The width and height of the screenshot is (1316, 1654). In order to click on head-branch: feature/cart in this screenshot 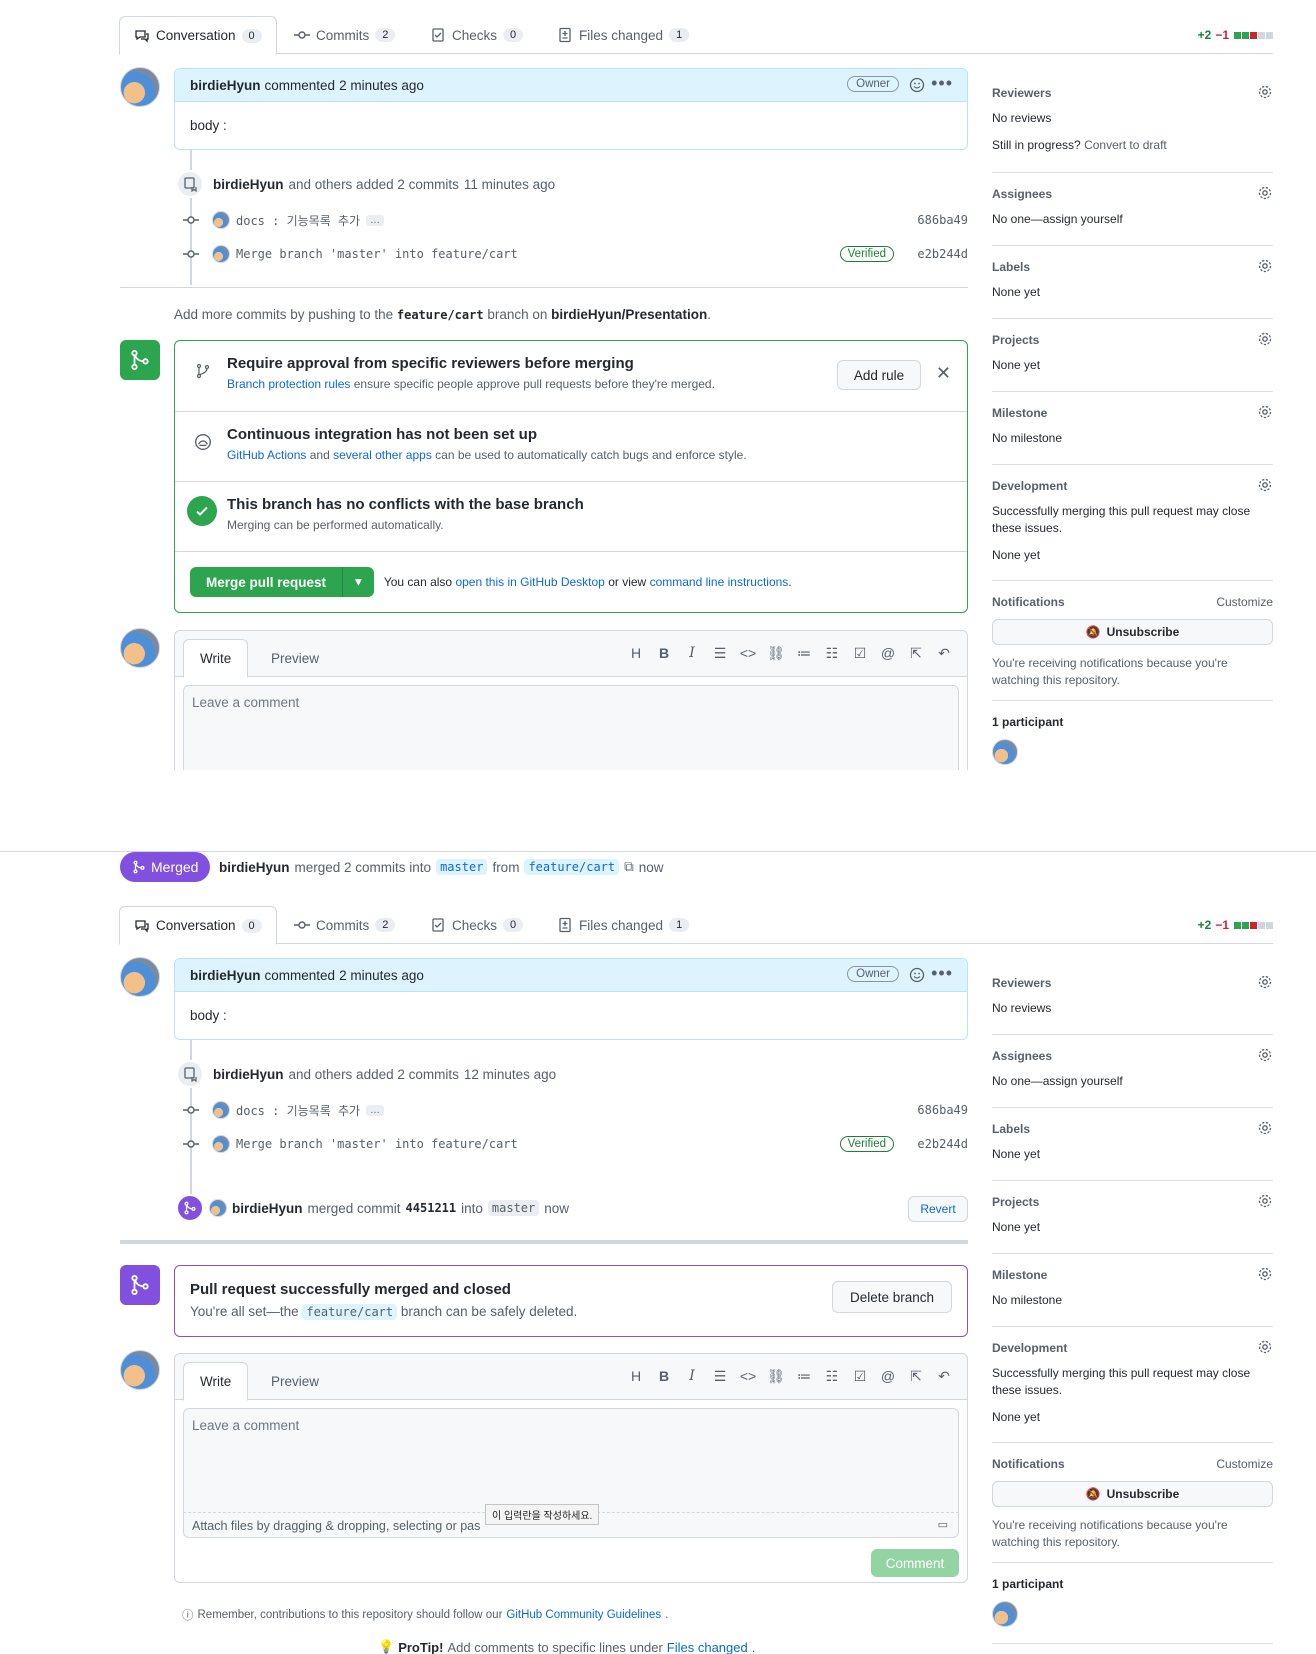, I will do `click(572, 867)`.